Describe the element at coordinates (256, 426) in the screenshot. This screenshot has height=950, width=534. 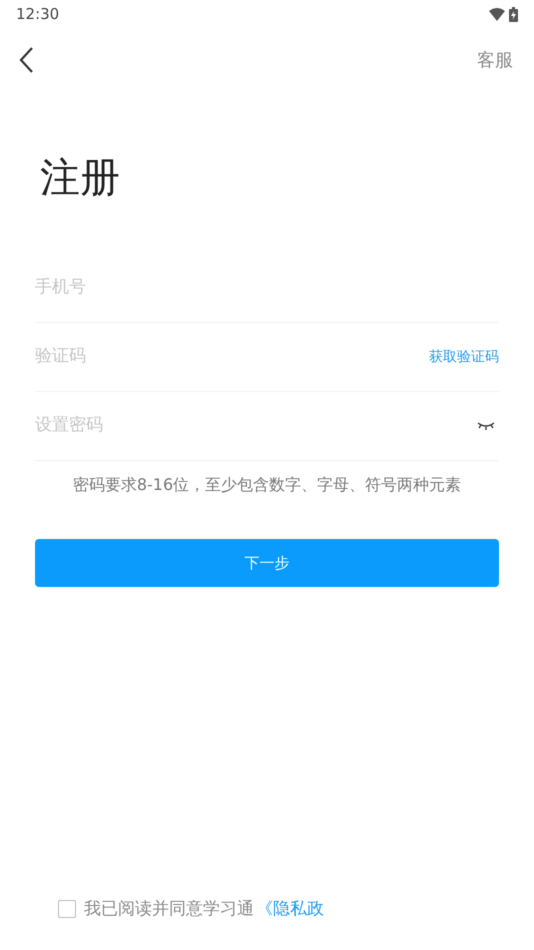
I see `input-field: 设置密码` at that location.